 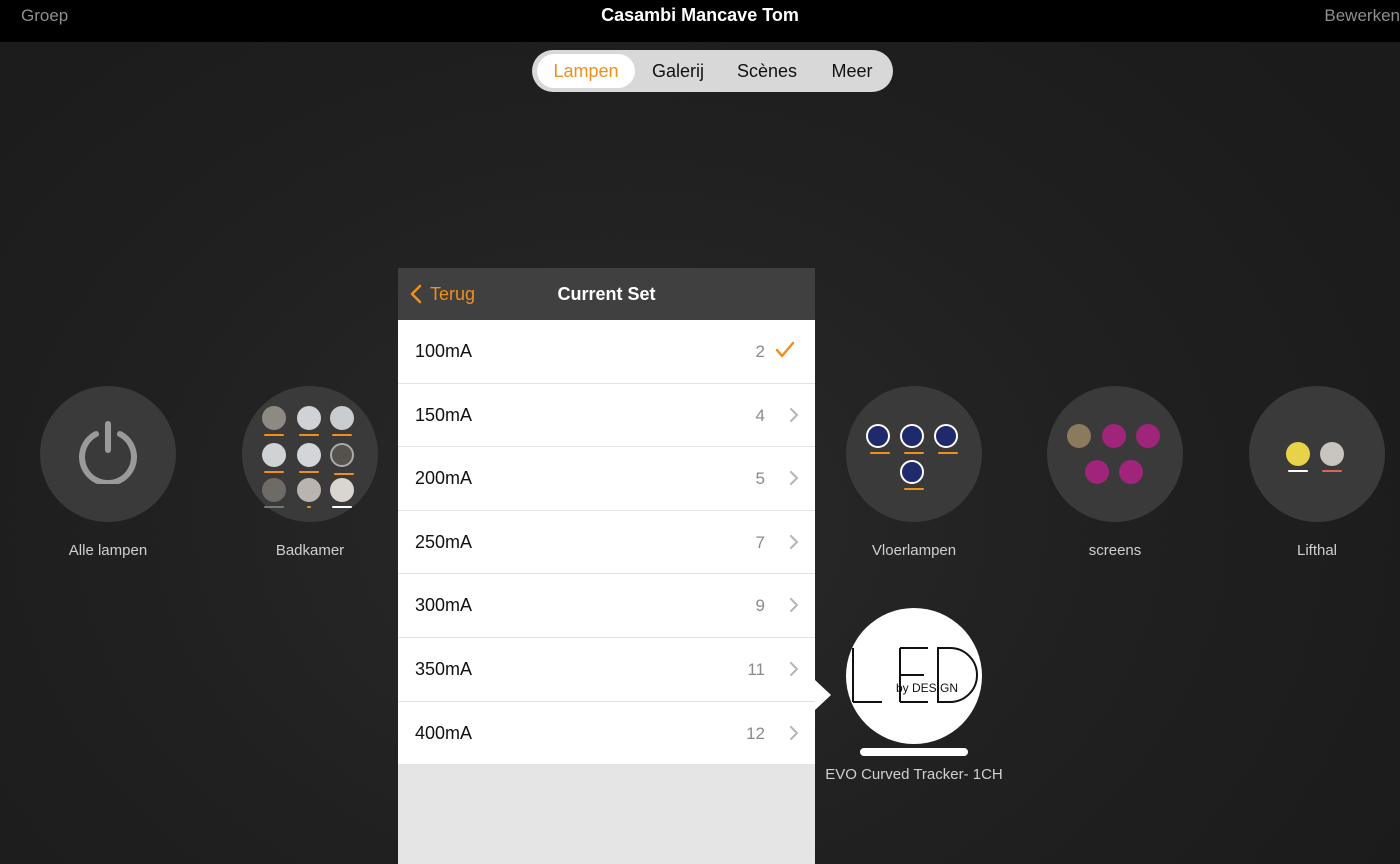 I want to click on popover-arrow, so click(x=823, y=695).